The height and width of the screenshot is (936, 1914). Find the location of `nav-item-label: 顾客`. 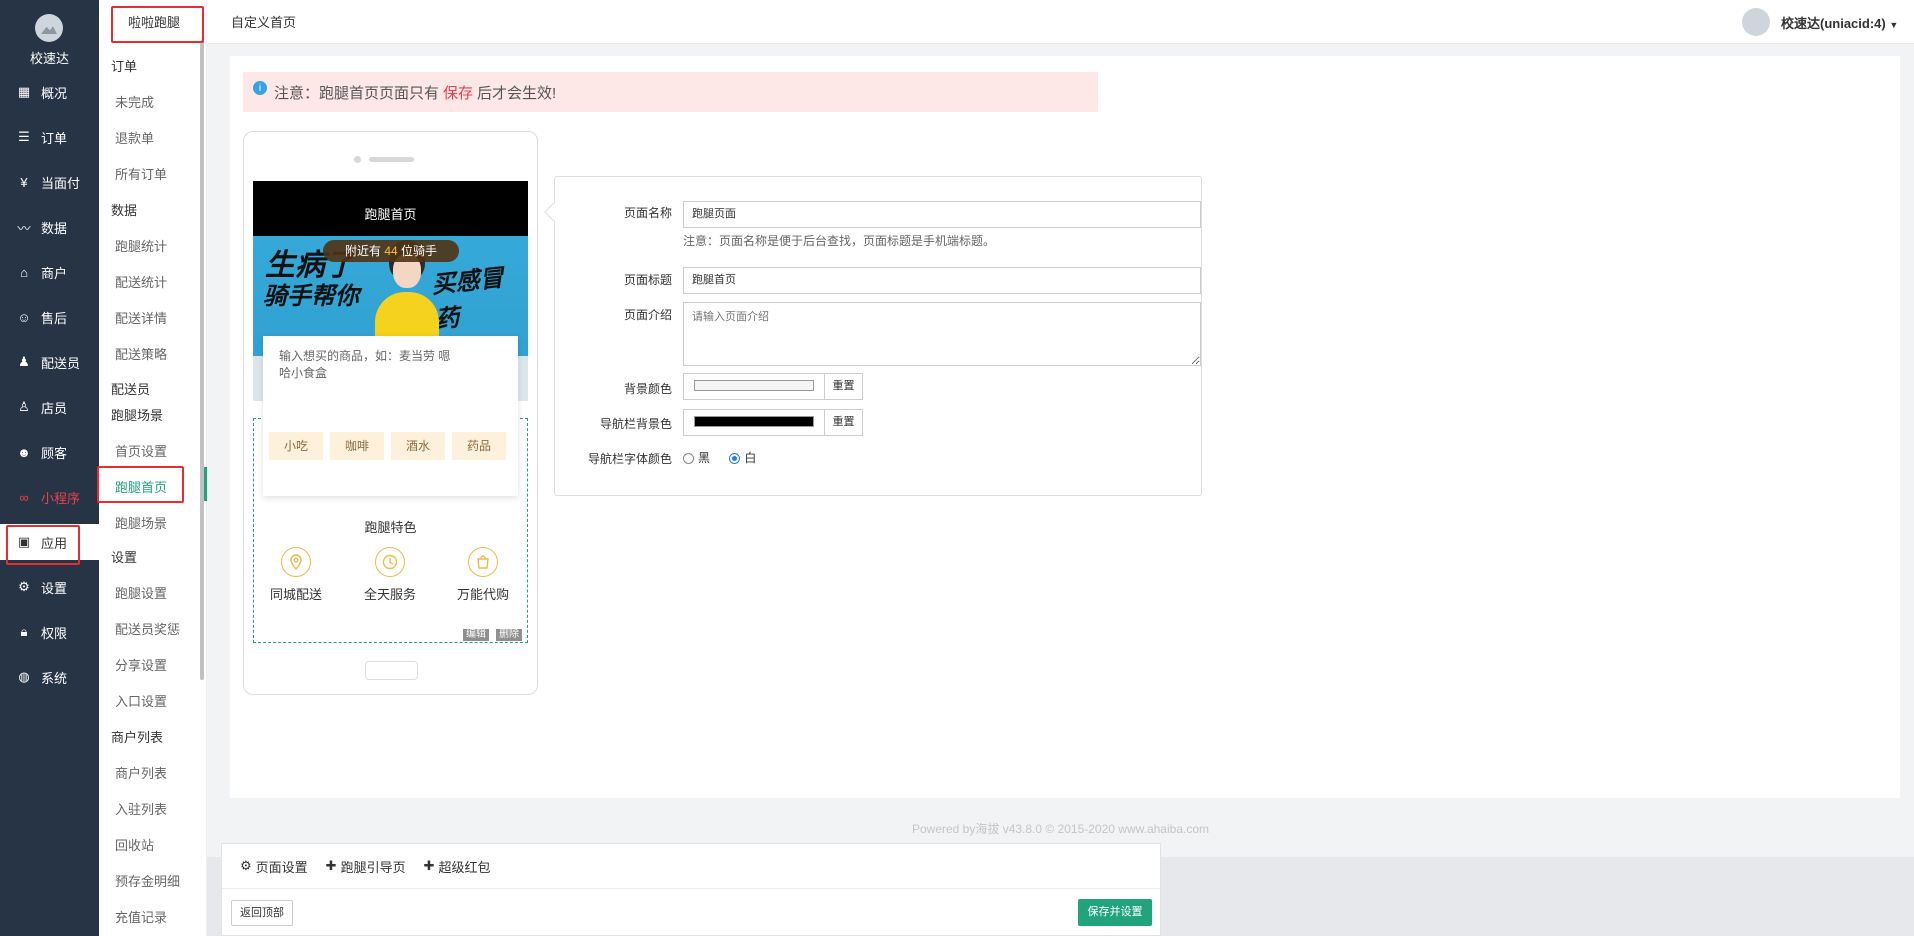

nav-item-label: 顾客 is located at coordinates (54, 453).